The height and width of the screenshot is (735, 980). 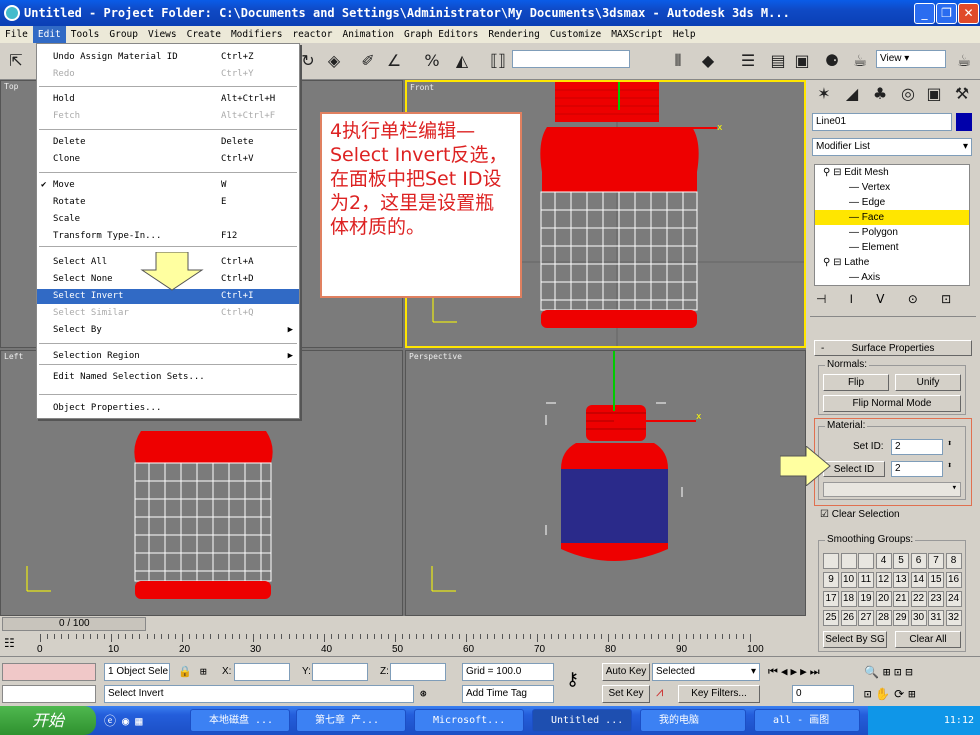 What do you see at coordinates (394, 61) in the screenshot?
I see `angle-snap-icon: ∠` at bounding box center [394, 61].